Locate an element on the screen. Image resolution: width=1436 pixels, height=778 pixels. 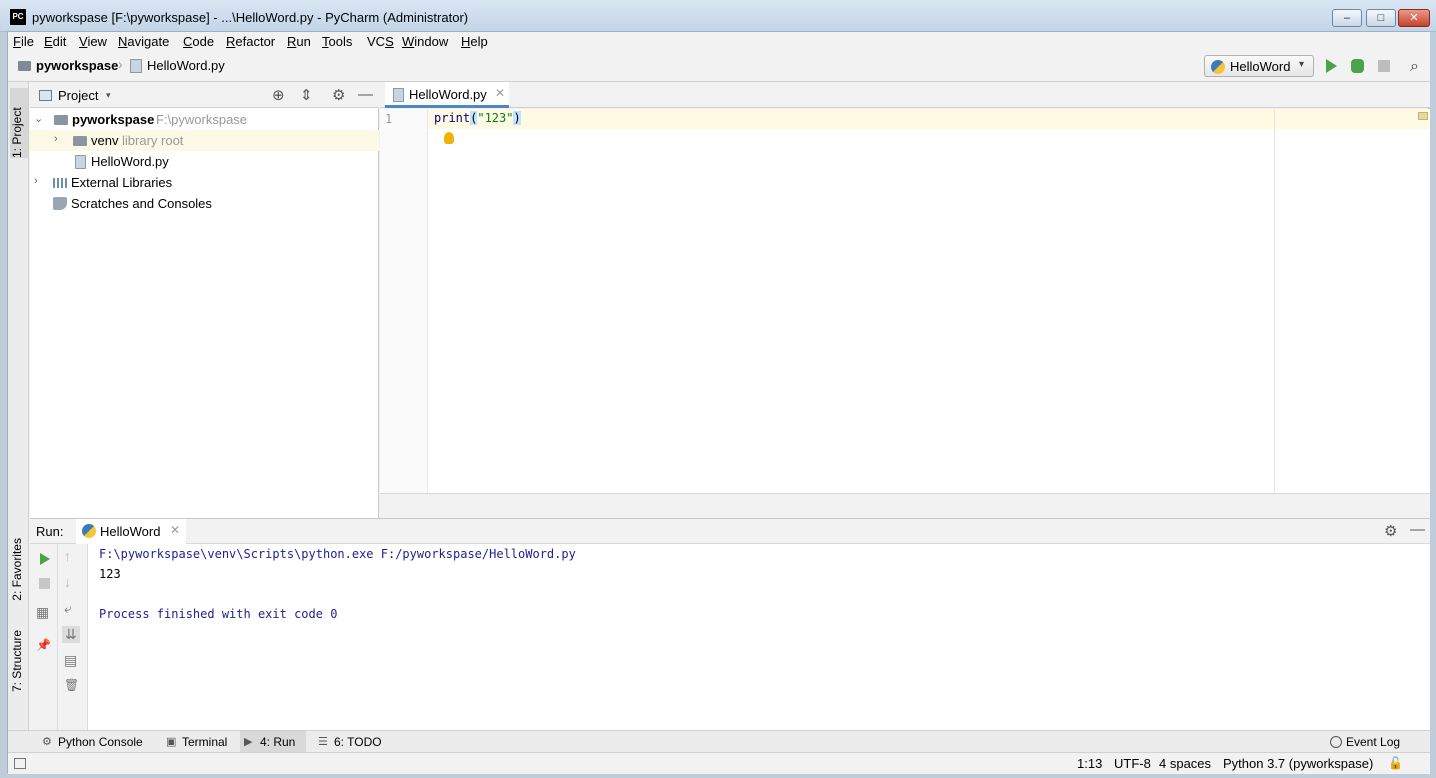
run-configuration-select: HelloWord ▾ is located at coordinates (1259, 66).